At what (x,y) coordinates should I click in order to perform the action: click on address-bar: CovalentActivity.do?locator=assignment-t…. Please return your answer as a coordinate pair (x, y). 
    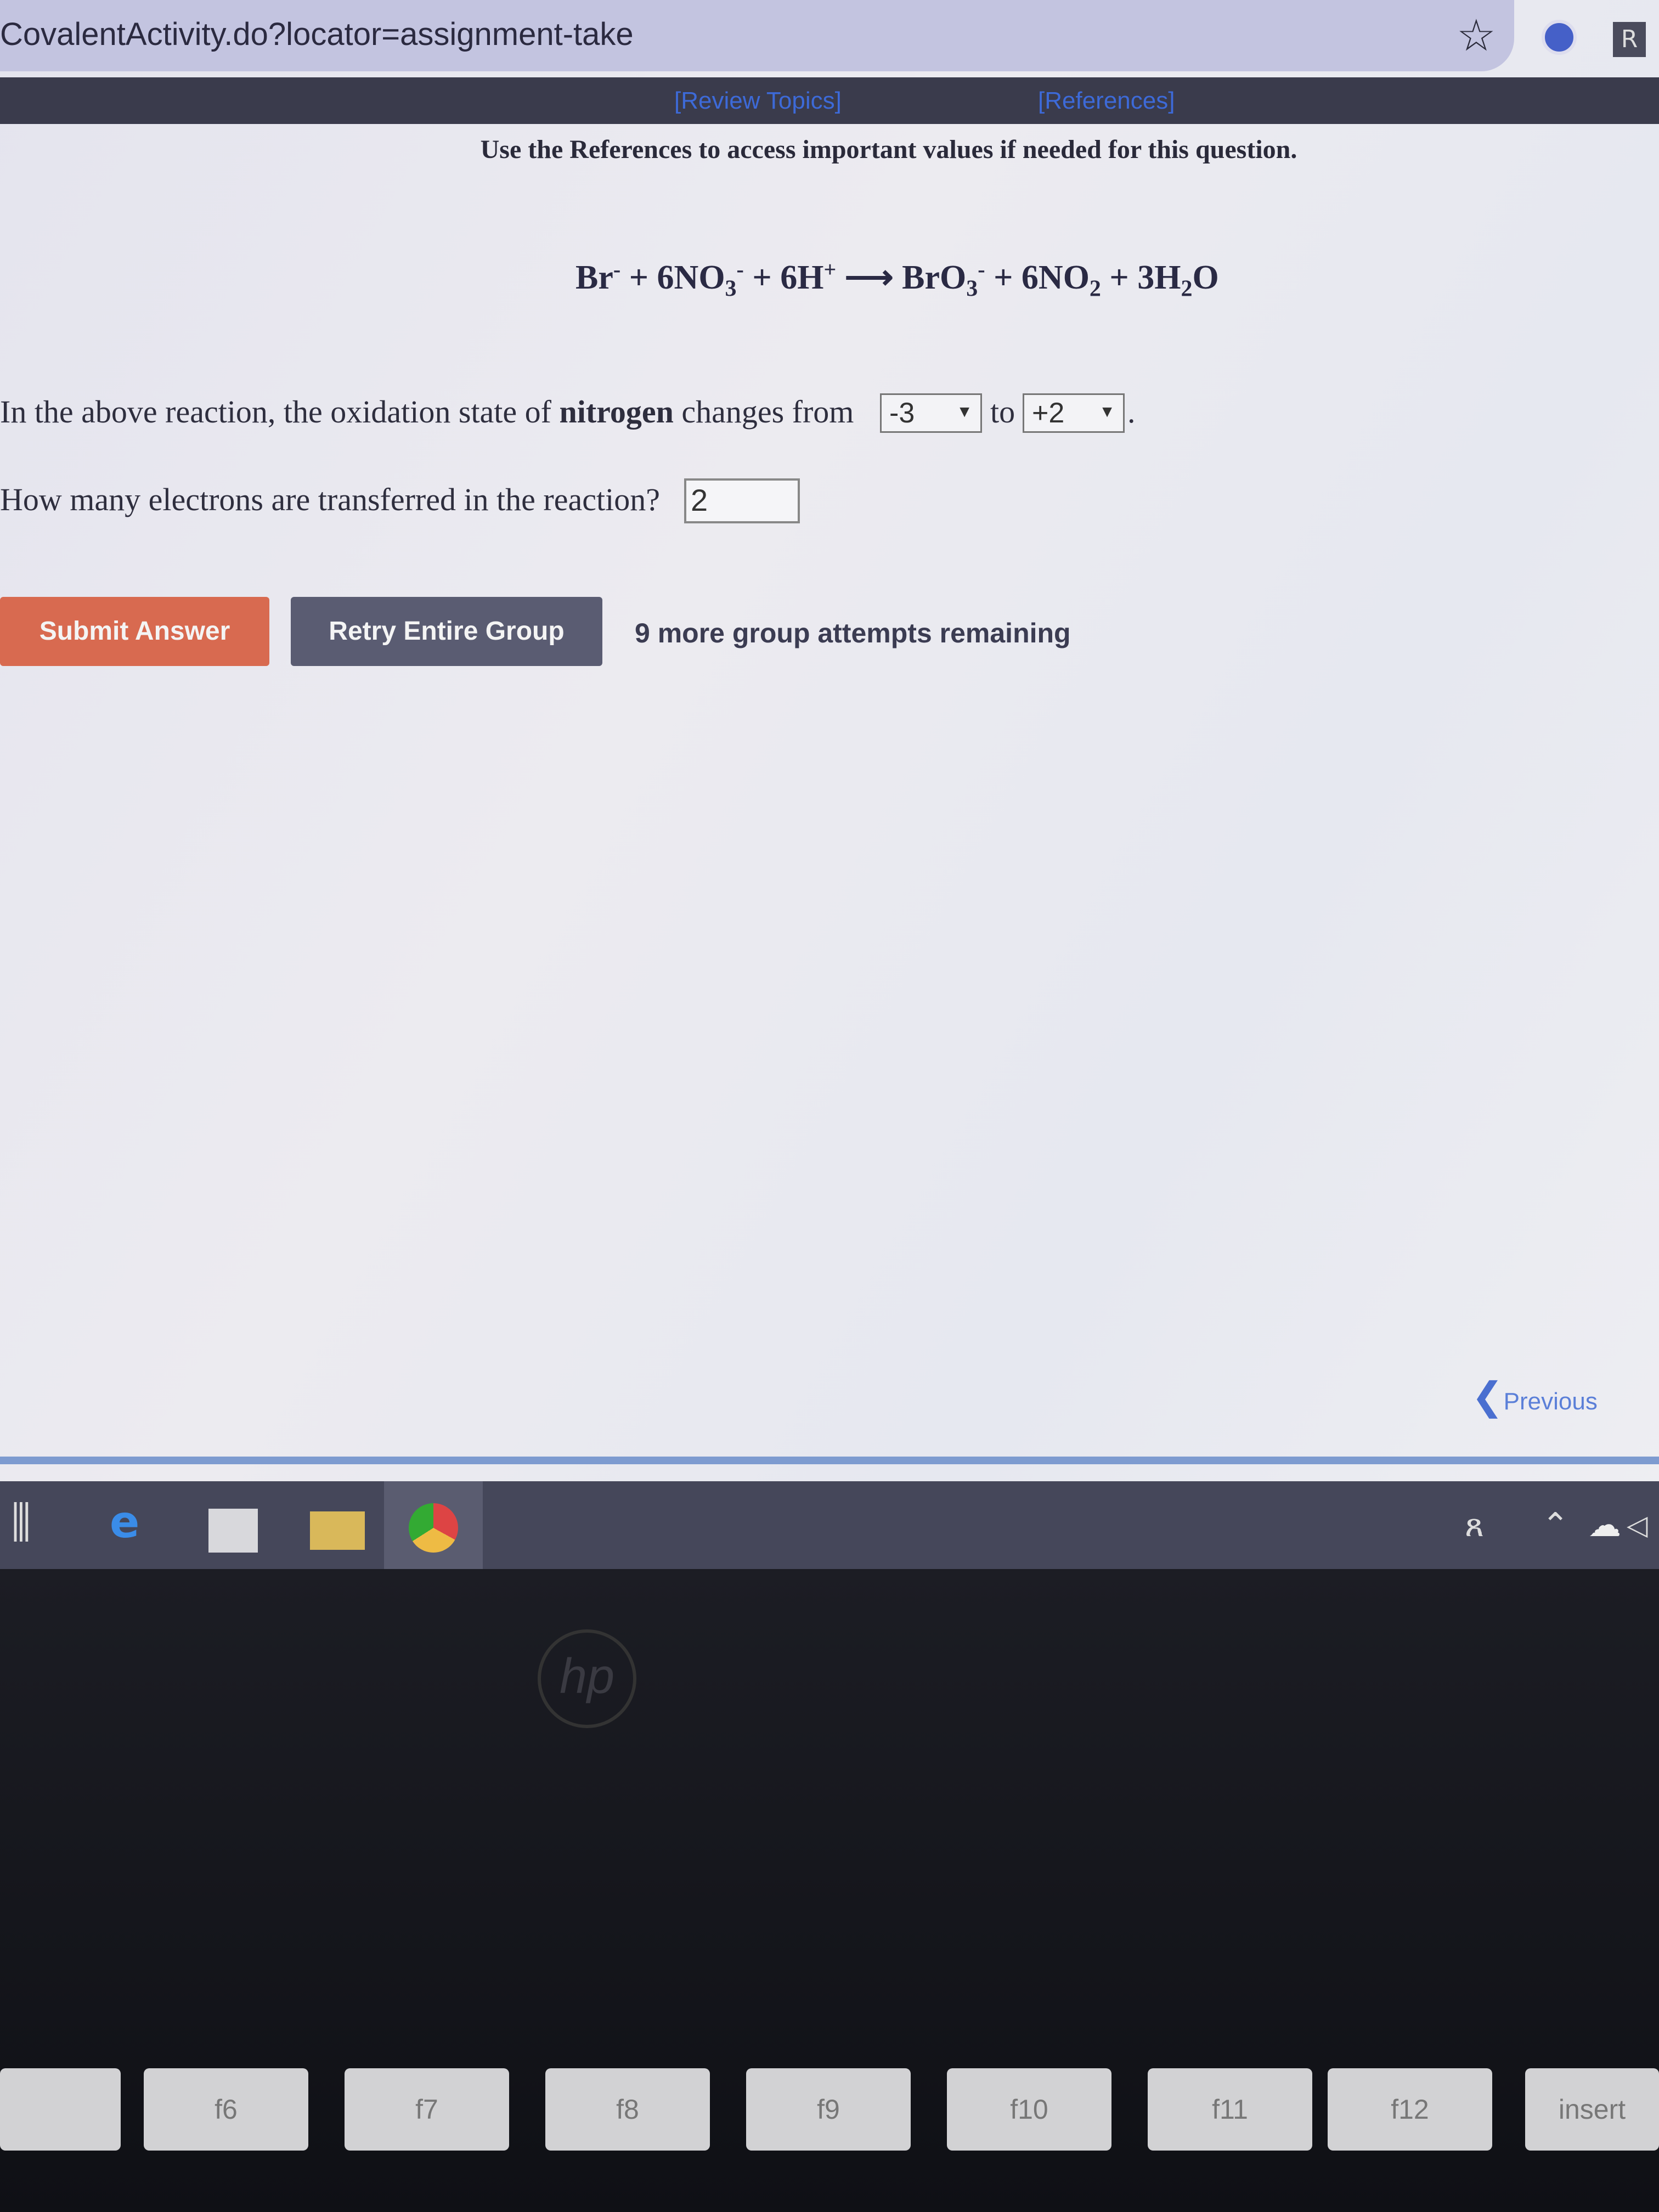
    Looking at the image, I should click on (757, 36).